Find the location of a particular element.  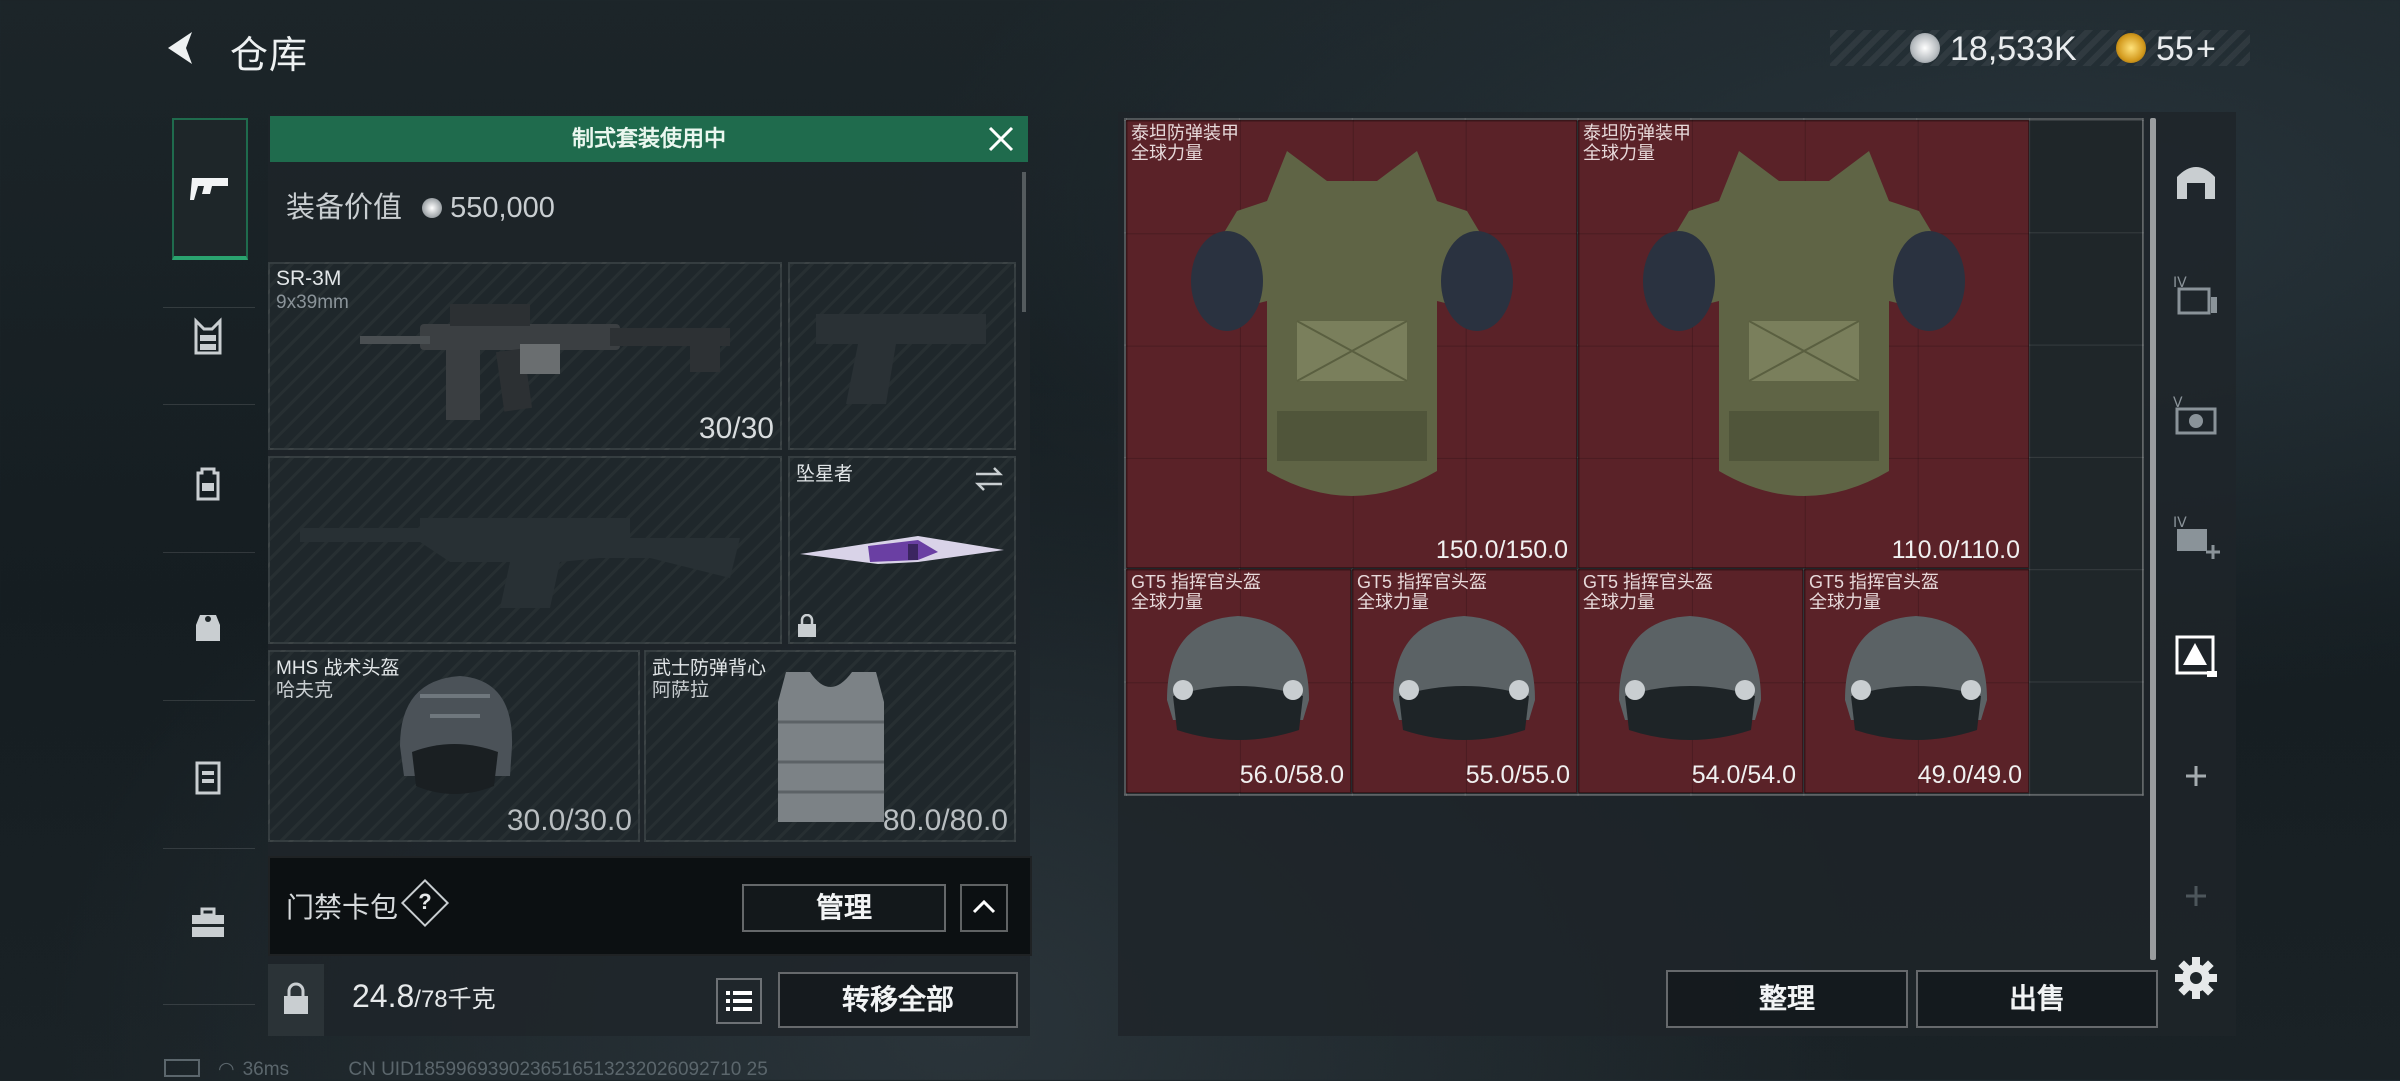

sidebar-item-rig is located at coordinates (208, 337).